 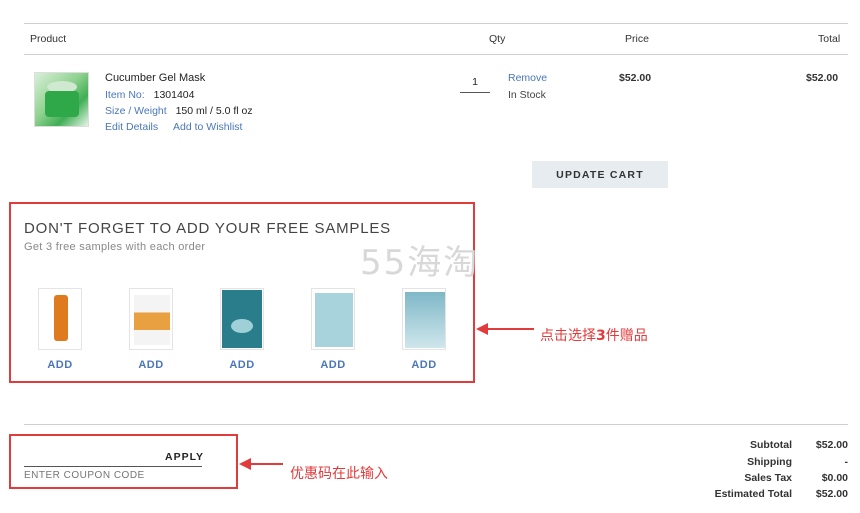 I want to click on item-number-value: 1301404, so click(x=174, y=95).